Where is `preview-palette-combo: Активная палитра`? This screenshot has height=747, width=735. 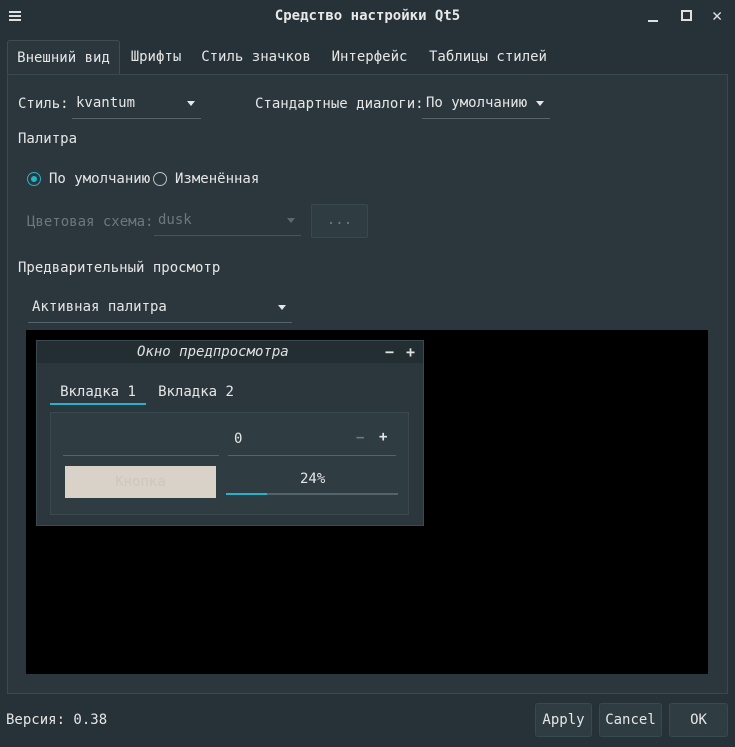
preview-palette-combo: Активная палитра is located at coordinates (160, 309).